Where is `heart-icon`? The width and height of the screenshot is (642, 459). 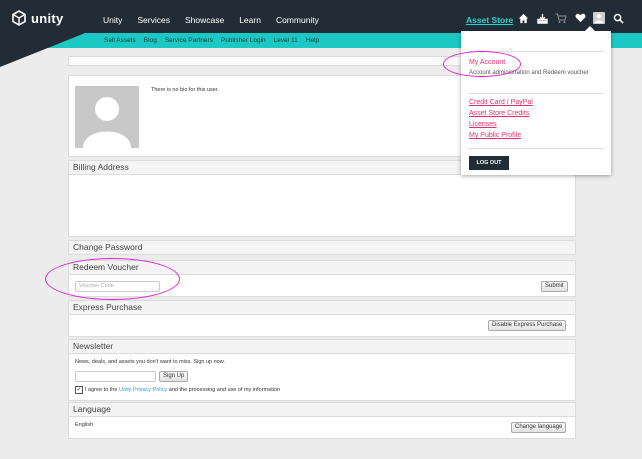
heart-icon is located at coordinates (580, 18).